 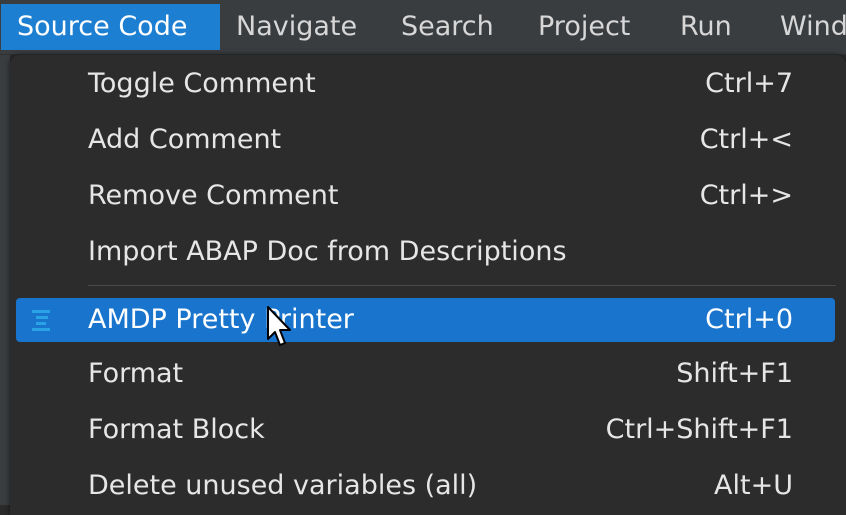 What do you see at coordinates (699, 429) in the screenshot?
I see `menu-item-shortcut: Ctrl+Shift+F1` at bounding box center [699, 429].